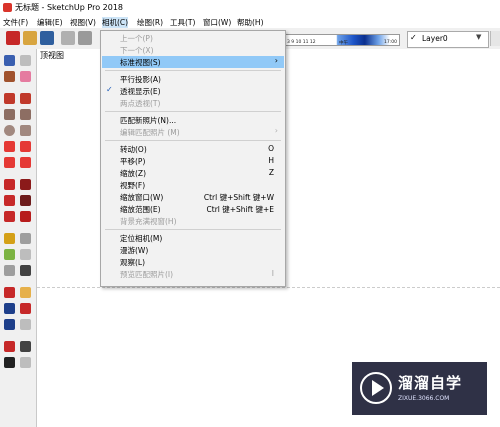 The width and height of the screenshot is (500, 427). What do you see at coordinates (25, 238) in the screenshot?
I see `dimension-tool-icon` at bounding box center [25, 238].